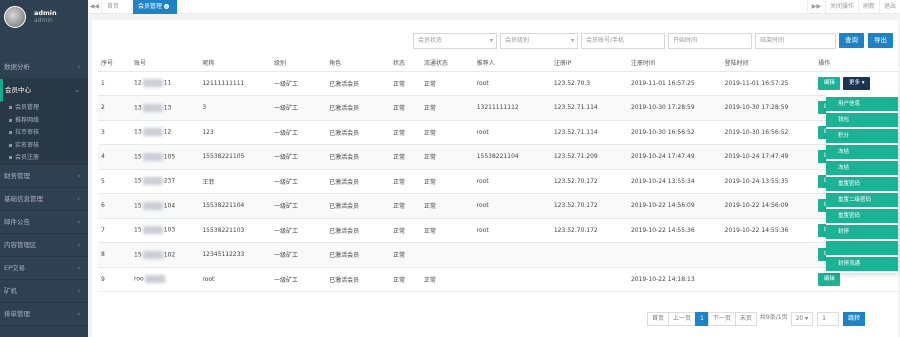 The image size is (900, 337). What do you see at coordinates (115, 206) in the screenshot?
I see `cell-no: 6` at bounding box center [115, 206].